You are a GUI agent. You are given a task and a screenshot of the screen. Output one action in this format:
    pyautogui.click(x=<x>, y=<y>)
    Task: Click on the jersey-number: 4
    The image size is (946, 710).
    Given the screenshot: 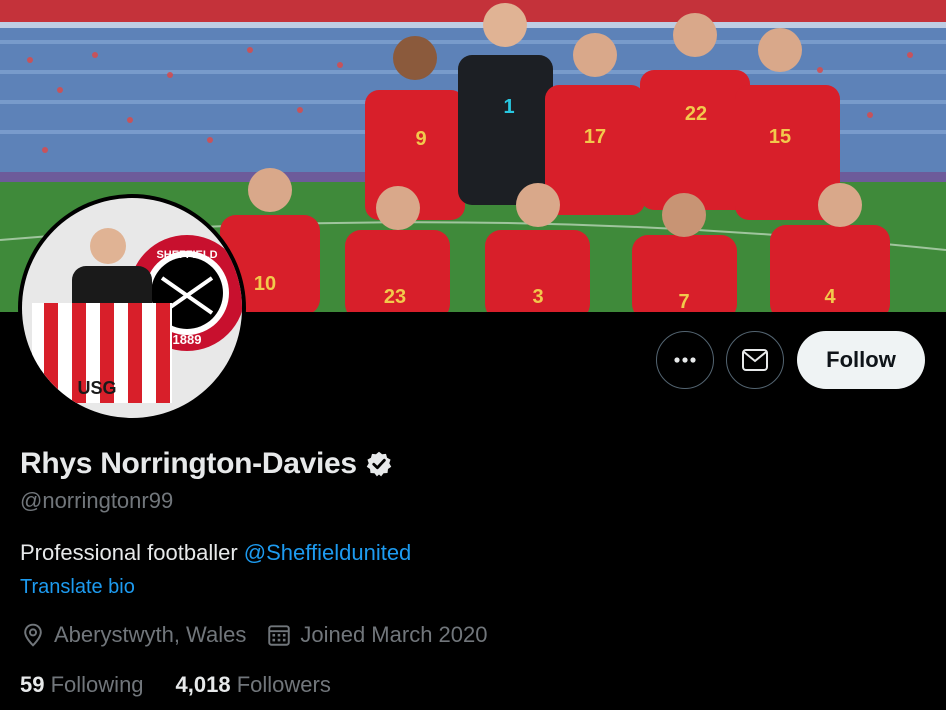 What is the action you would take?
    pyautogui.click(x=830, y=297)
    